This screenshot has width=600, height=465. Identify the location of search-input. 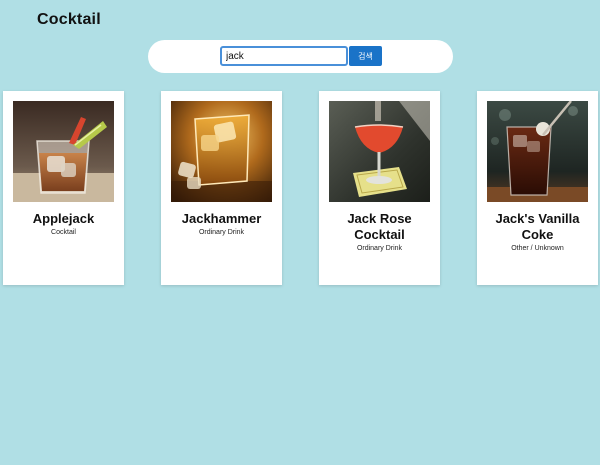
(284, 56).